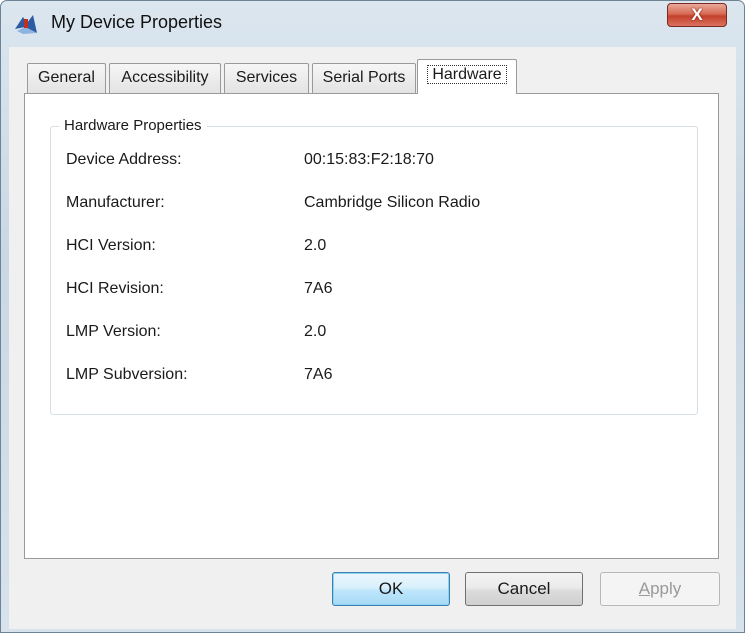 The height and width of the screenshot is (633, 745). I want to click on lmp-version-value: 2.0, so click(315, 331).